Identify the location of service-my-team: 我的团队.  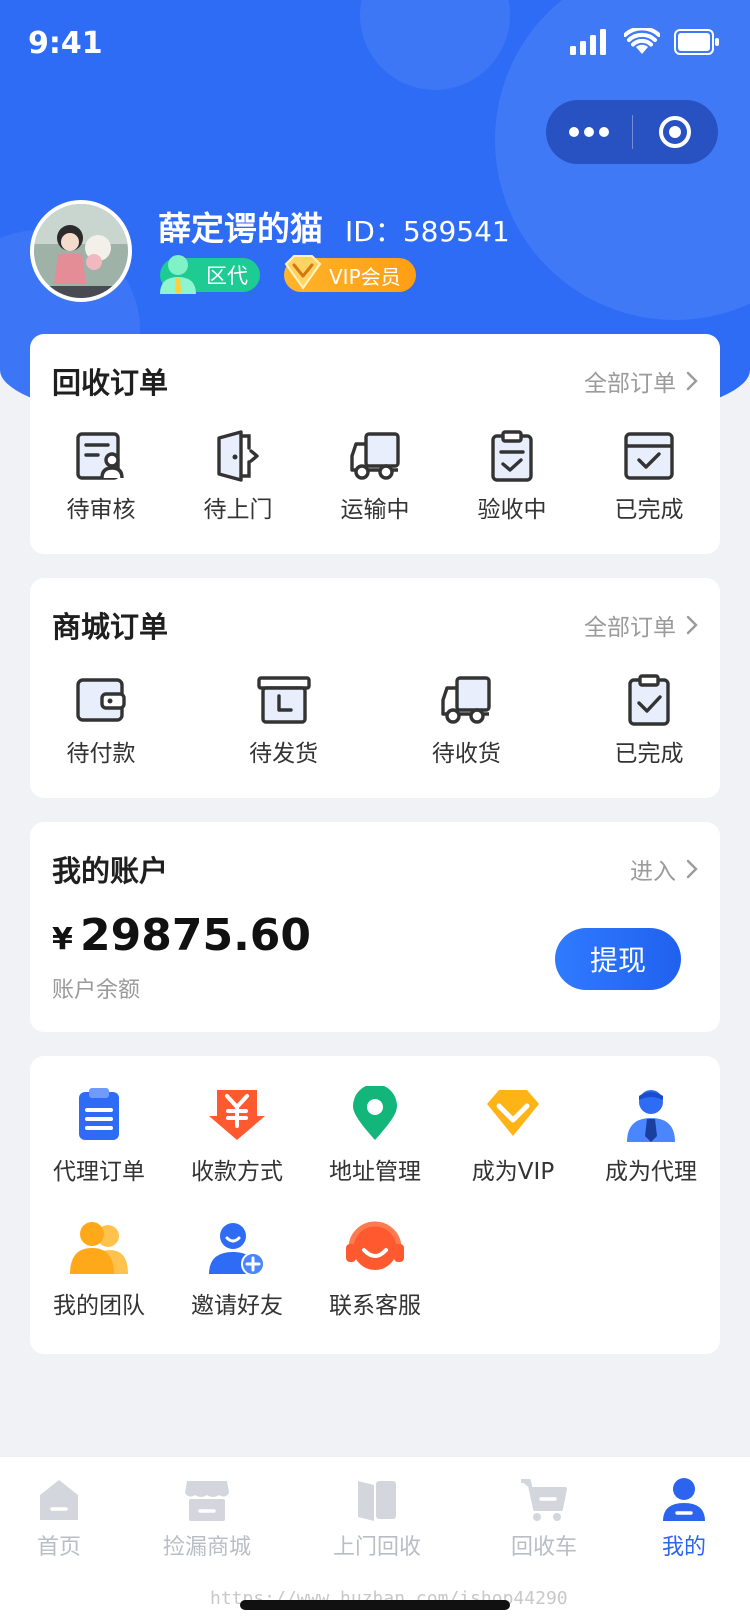
(99, 1270).